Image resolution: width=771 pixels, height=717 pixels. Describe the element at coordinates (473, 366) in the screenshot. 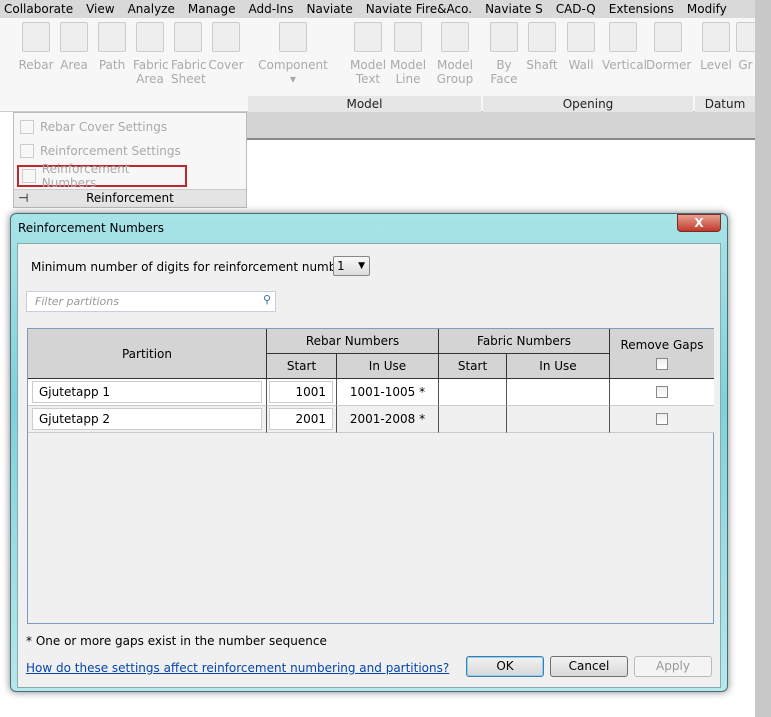

I see `header-fabric-start: Start` at that location.